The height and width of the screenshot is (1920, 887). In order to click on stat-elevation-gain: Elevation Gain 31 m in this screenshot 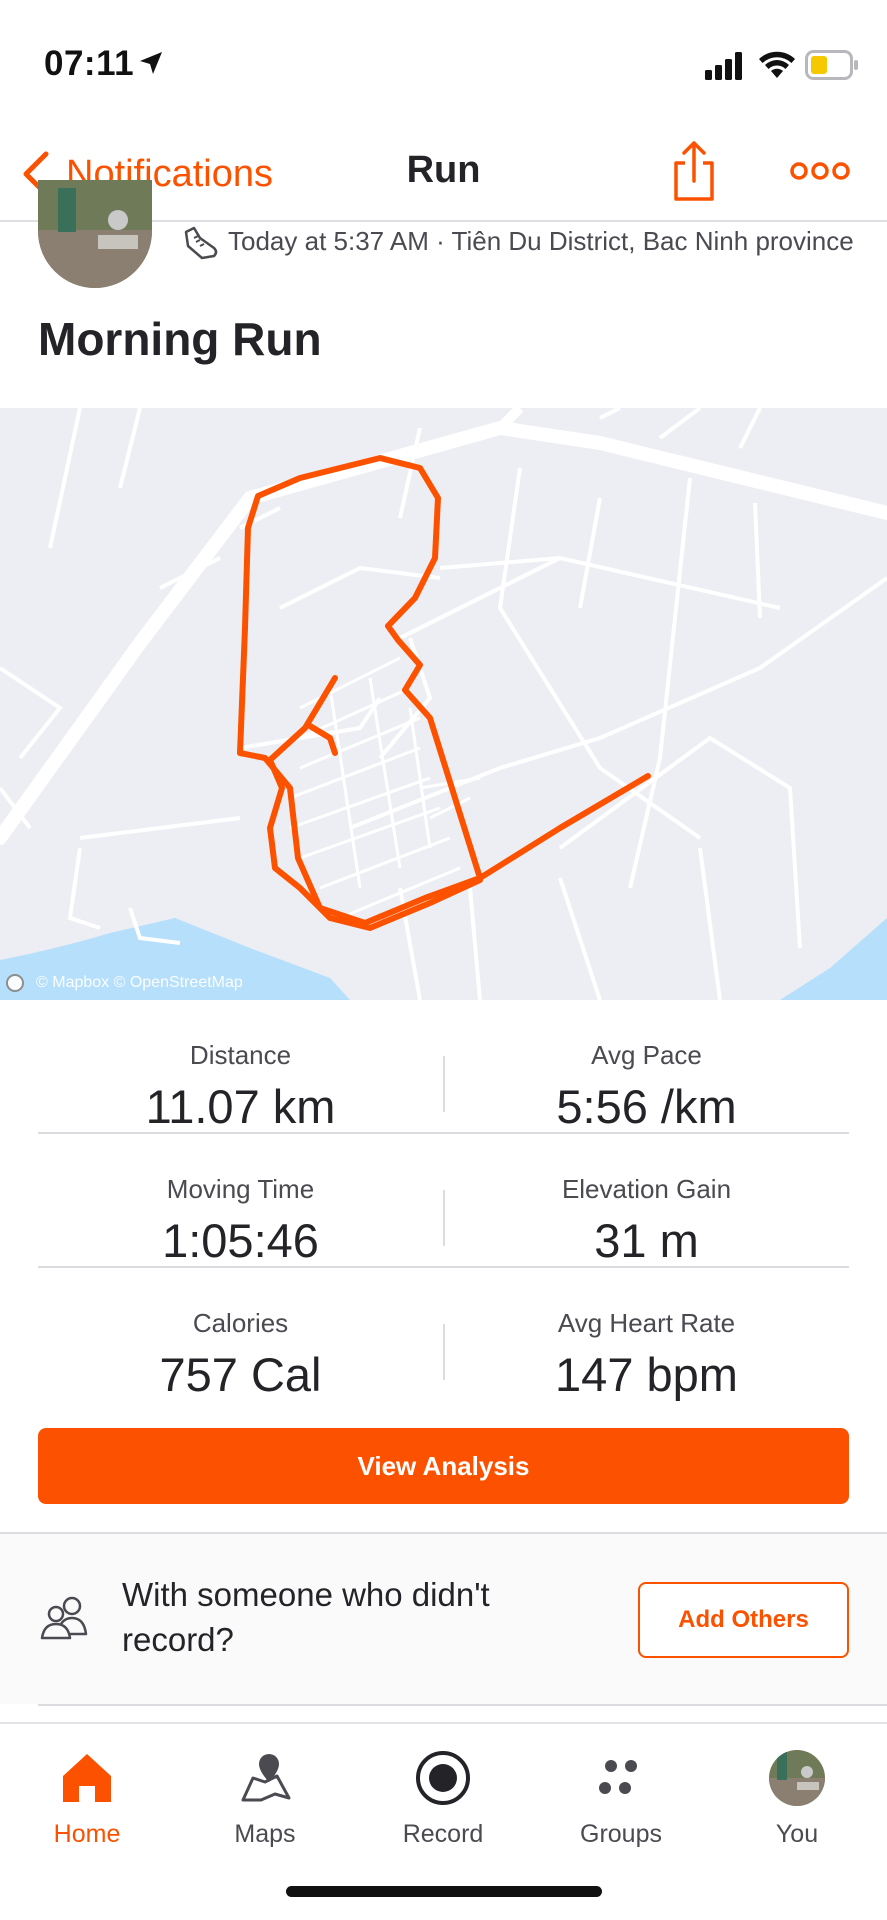, I will do `click(646, 1201)`.